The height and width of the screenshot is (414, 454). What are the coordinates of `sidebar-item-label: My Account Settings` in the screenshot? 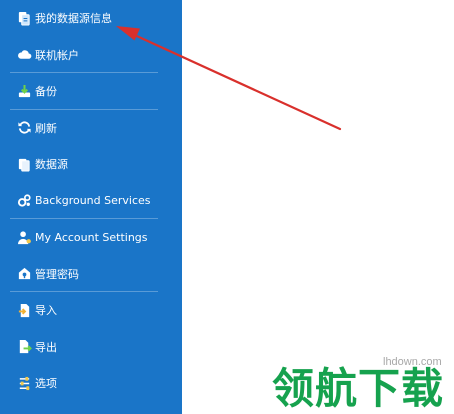 It's located at (91, 237).